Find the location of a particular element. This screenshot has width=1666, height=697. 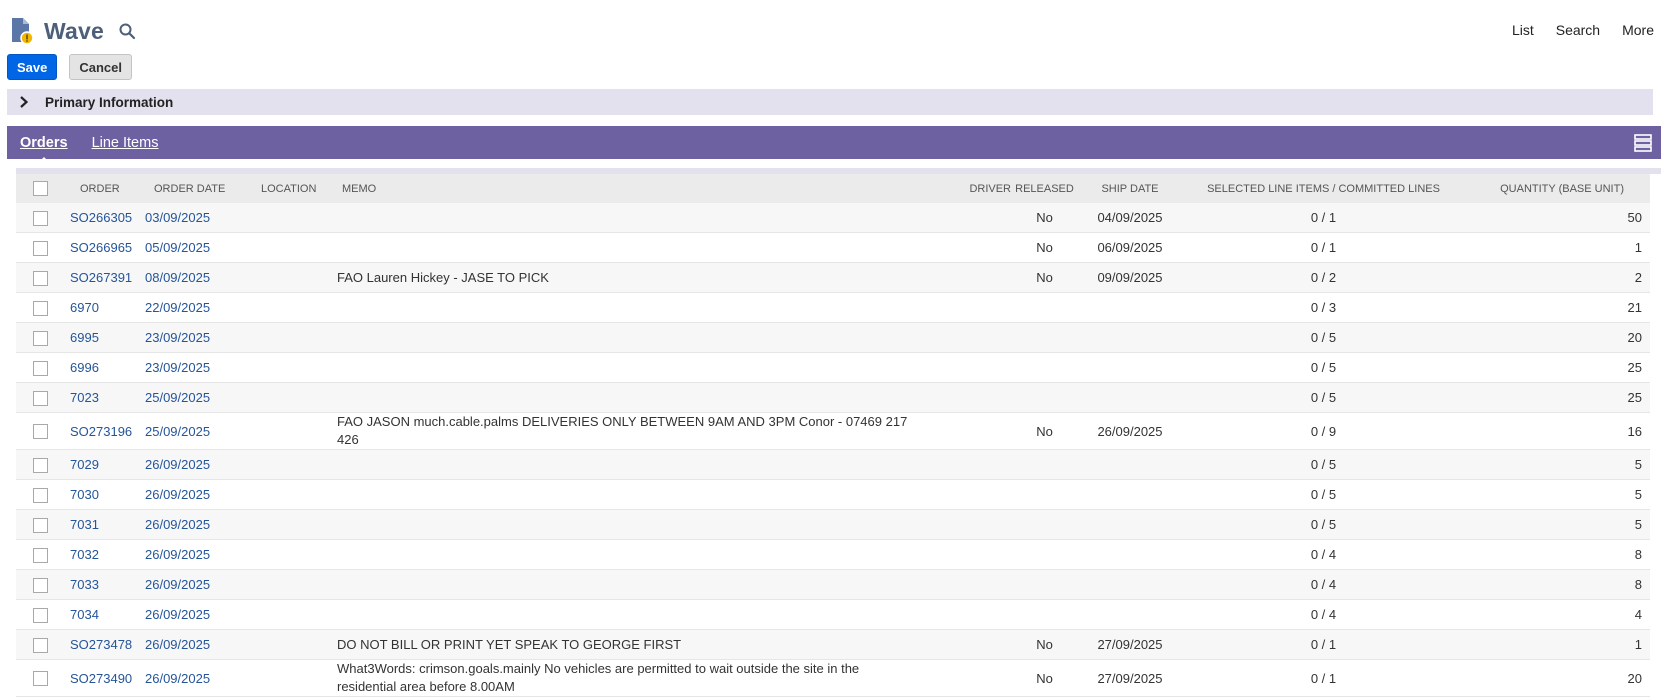

column-header-ship-date: SHIP DATE is located at coordinates (1130, 188).